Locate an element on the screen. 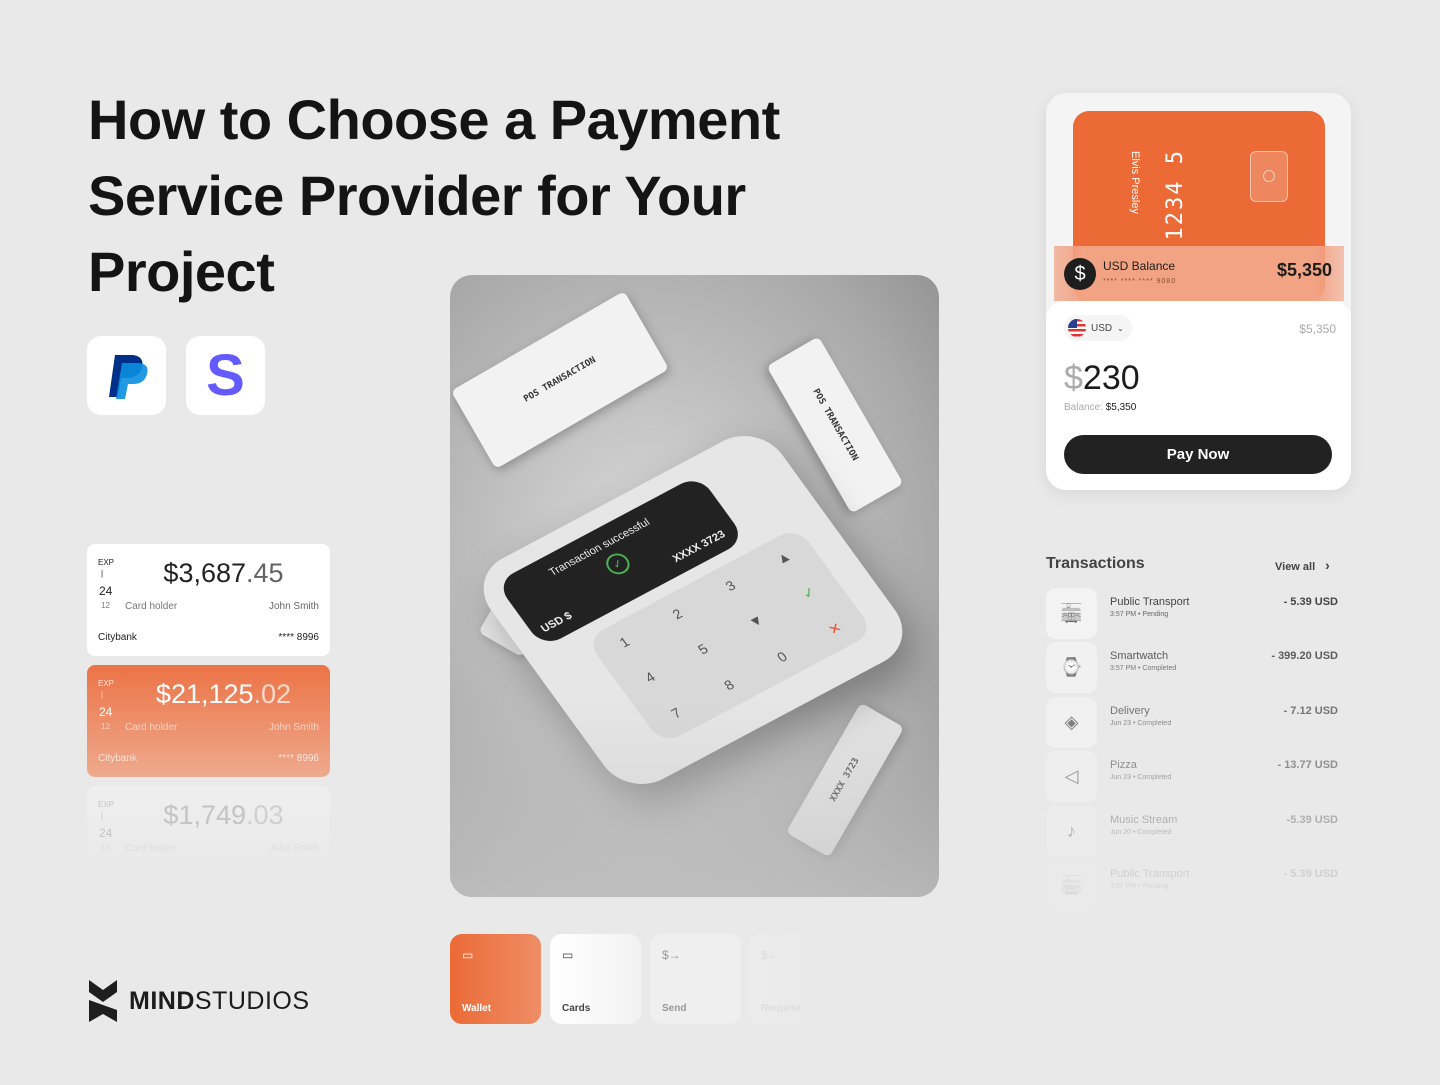 Image resolution: width=1440 pixels, height=1085 pixels. watch-icon: ⌚ is located at coordinates (1071, 668).